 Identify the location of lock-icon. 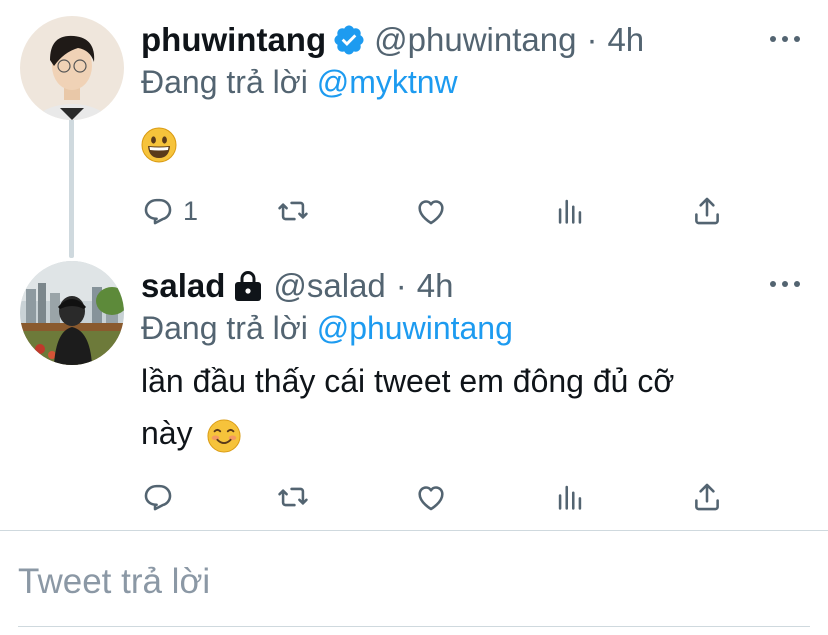
(248, 286).